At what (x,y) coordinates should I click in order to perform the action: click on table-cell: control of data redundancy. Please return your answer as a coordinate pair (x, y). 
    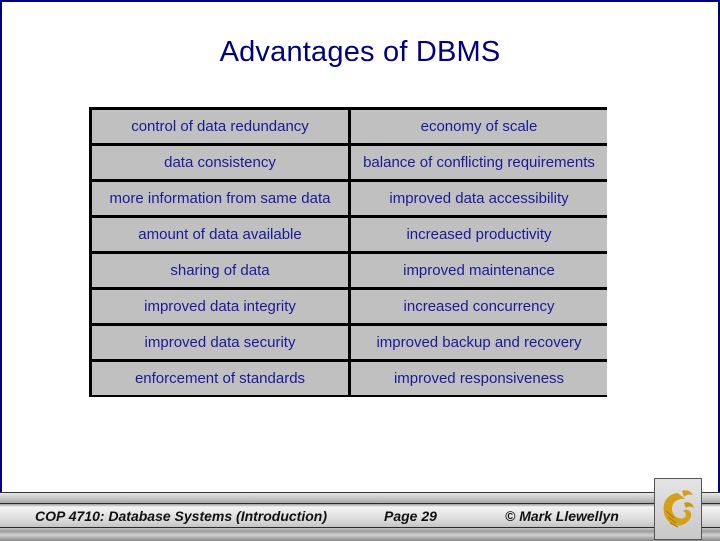
    Looking at the image, I should click on (220, 126).